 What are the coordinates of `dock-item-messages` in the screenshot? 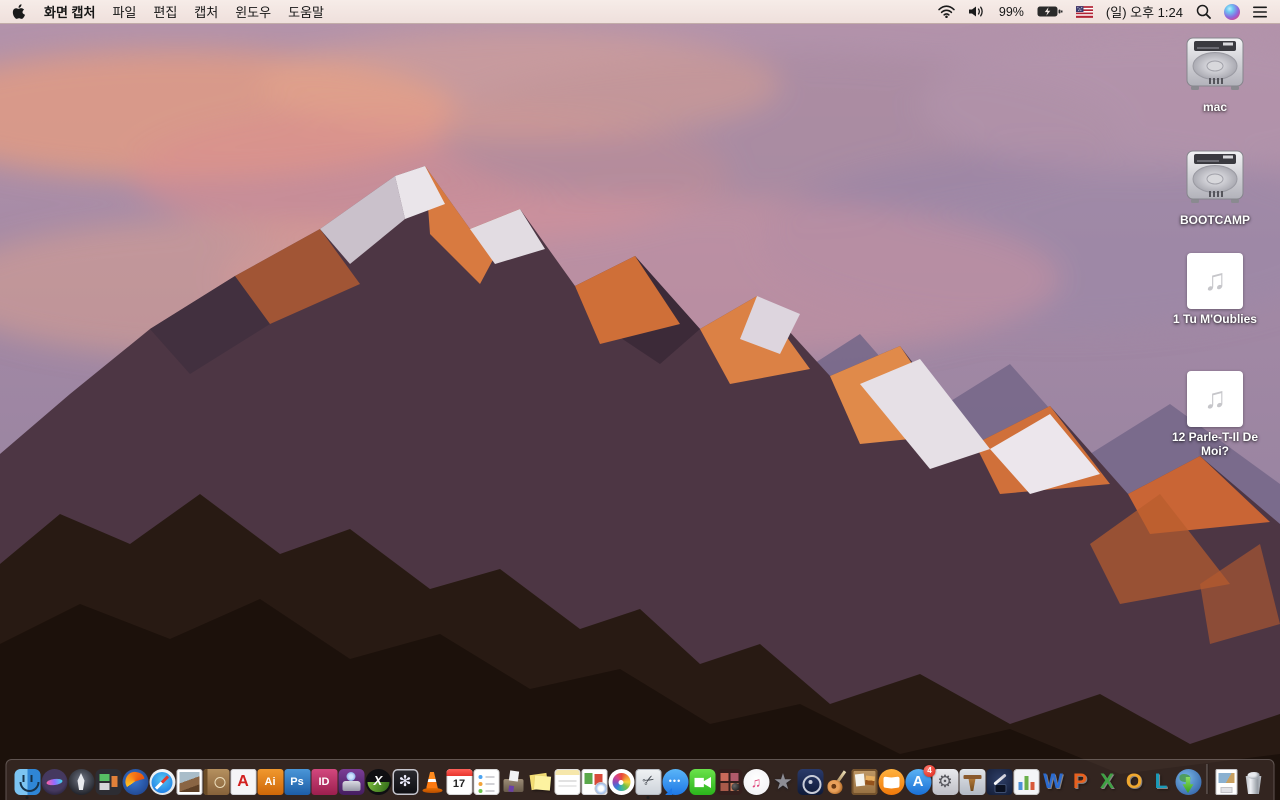 It's located at (675, 782).